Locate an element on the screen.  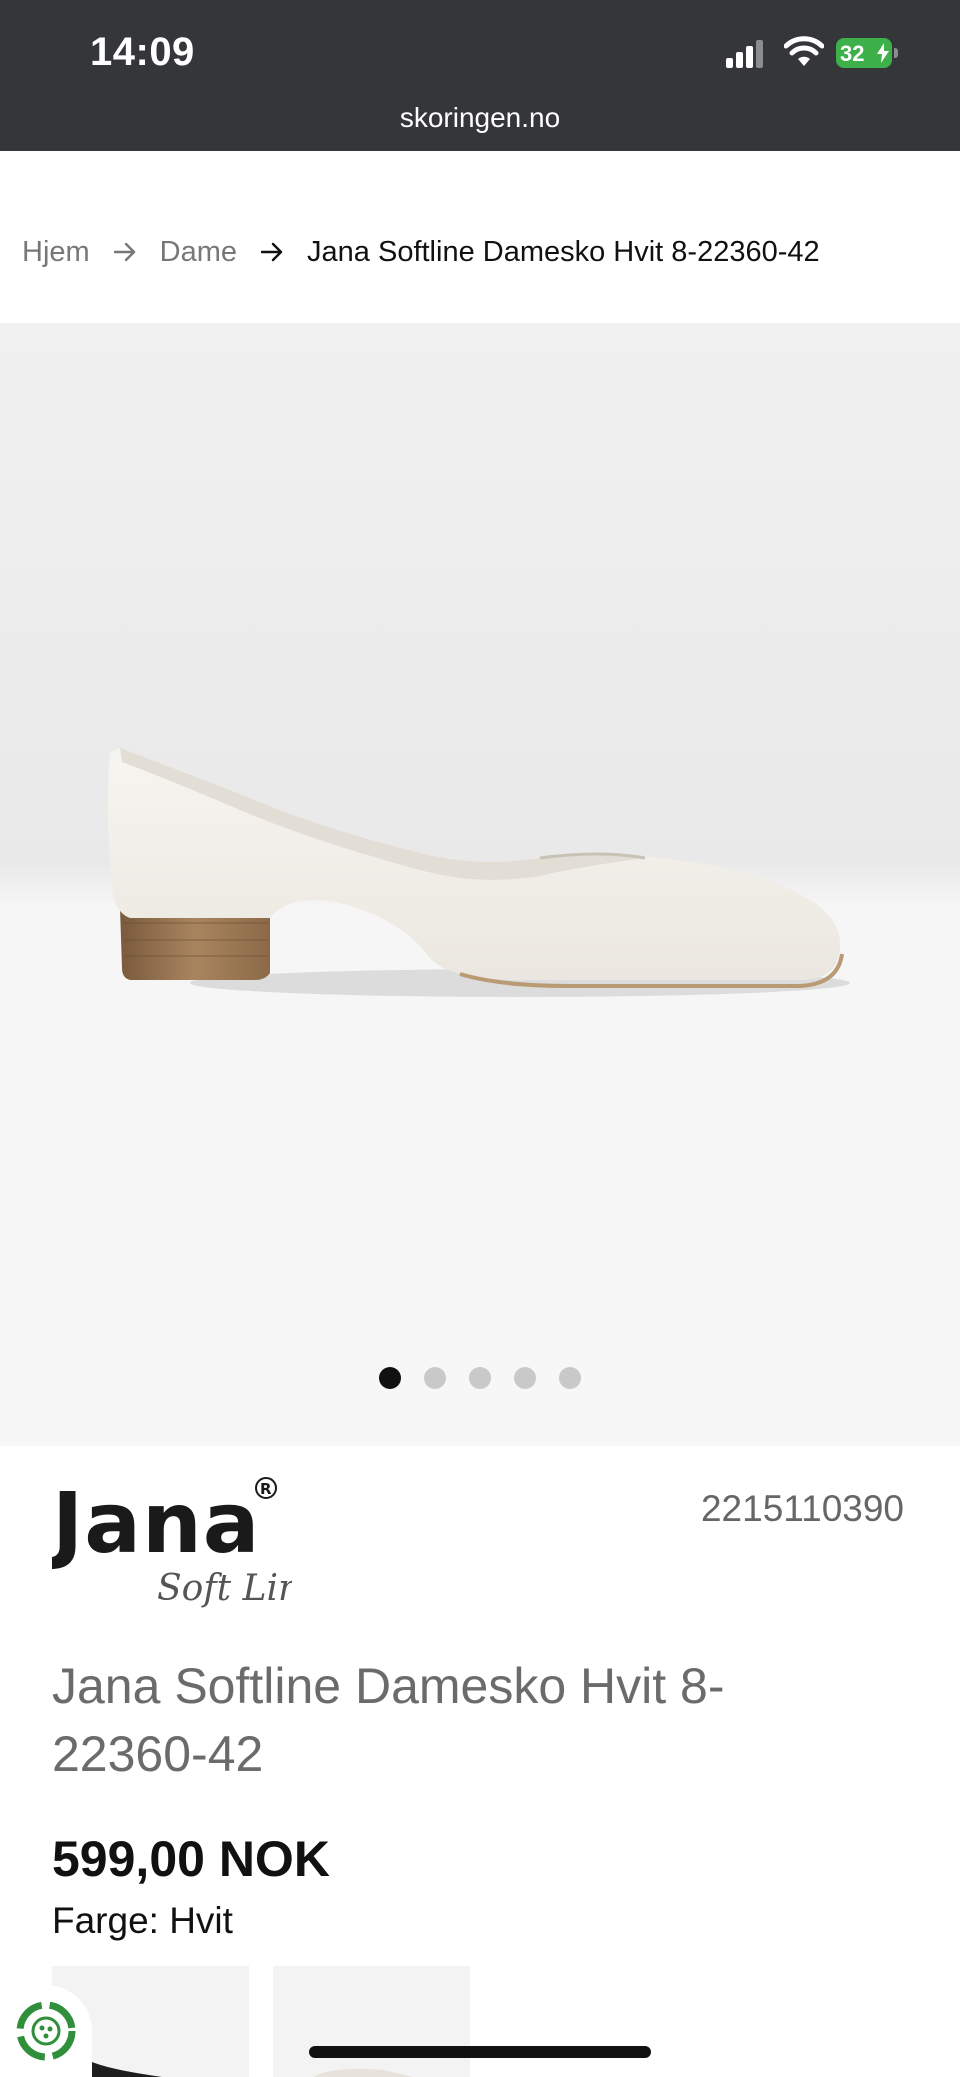
svg-text: Jana is located at coordinates (156, 1523).